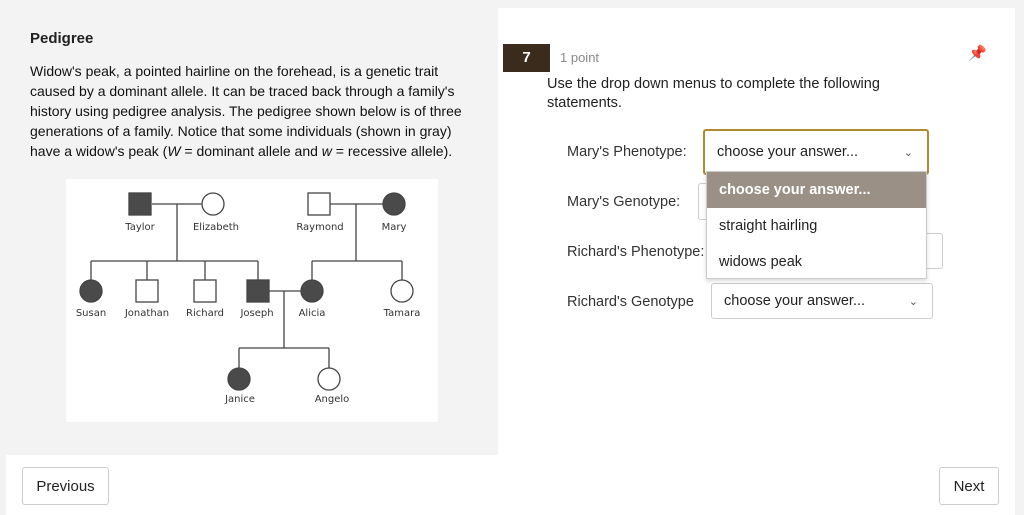  Describe the element at coordinates (526, 58) in the screenshot. I see `question-number: 7` at that location.